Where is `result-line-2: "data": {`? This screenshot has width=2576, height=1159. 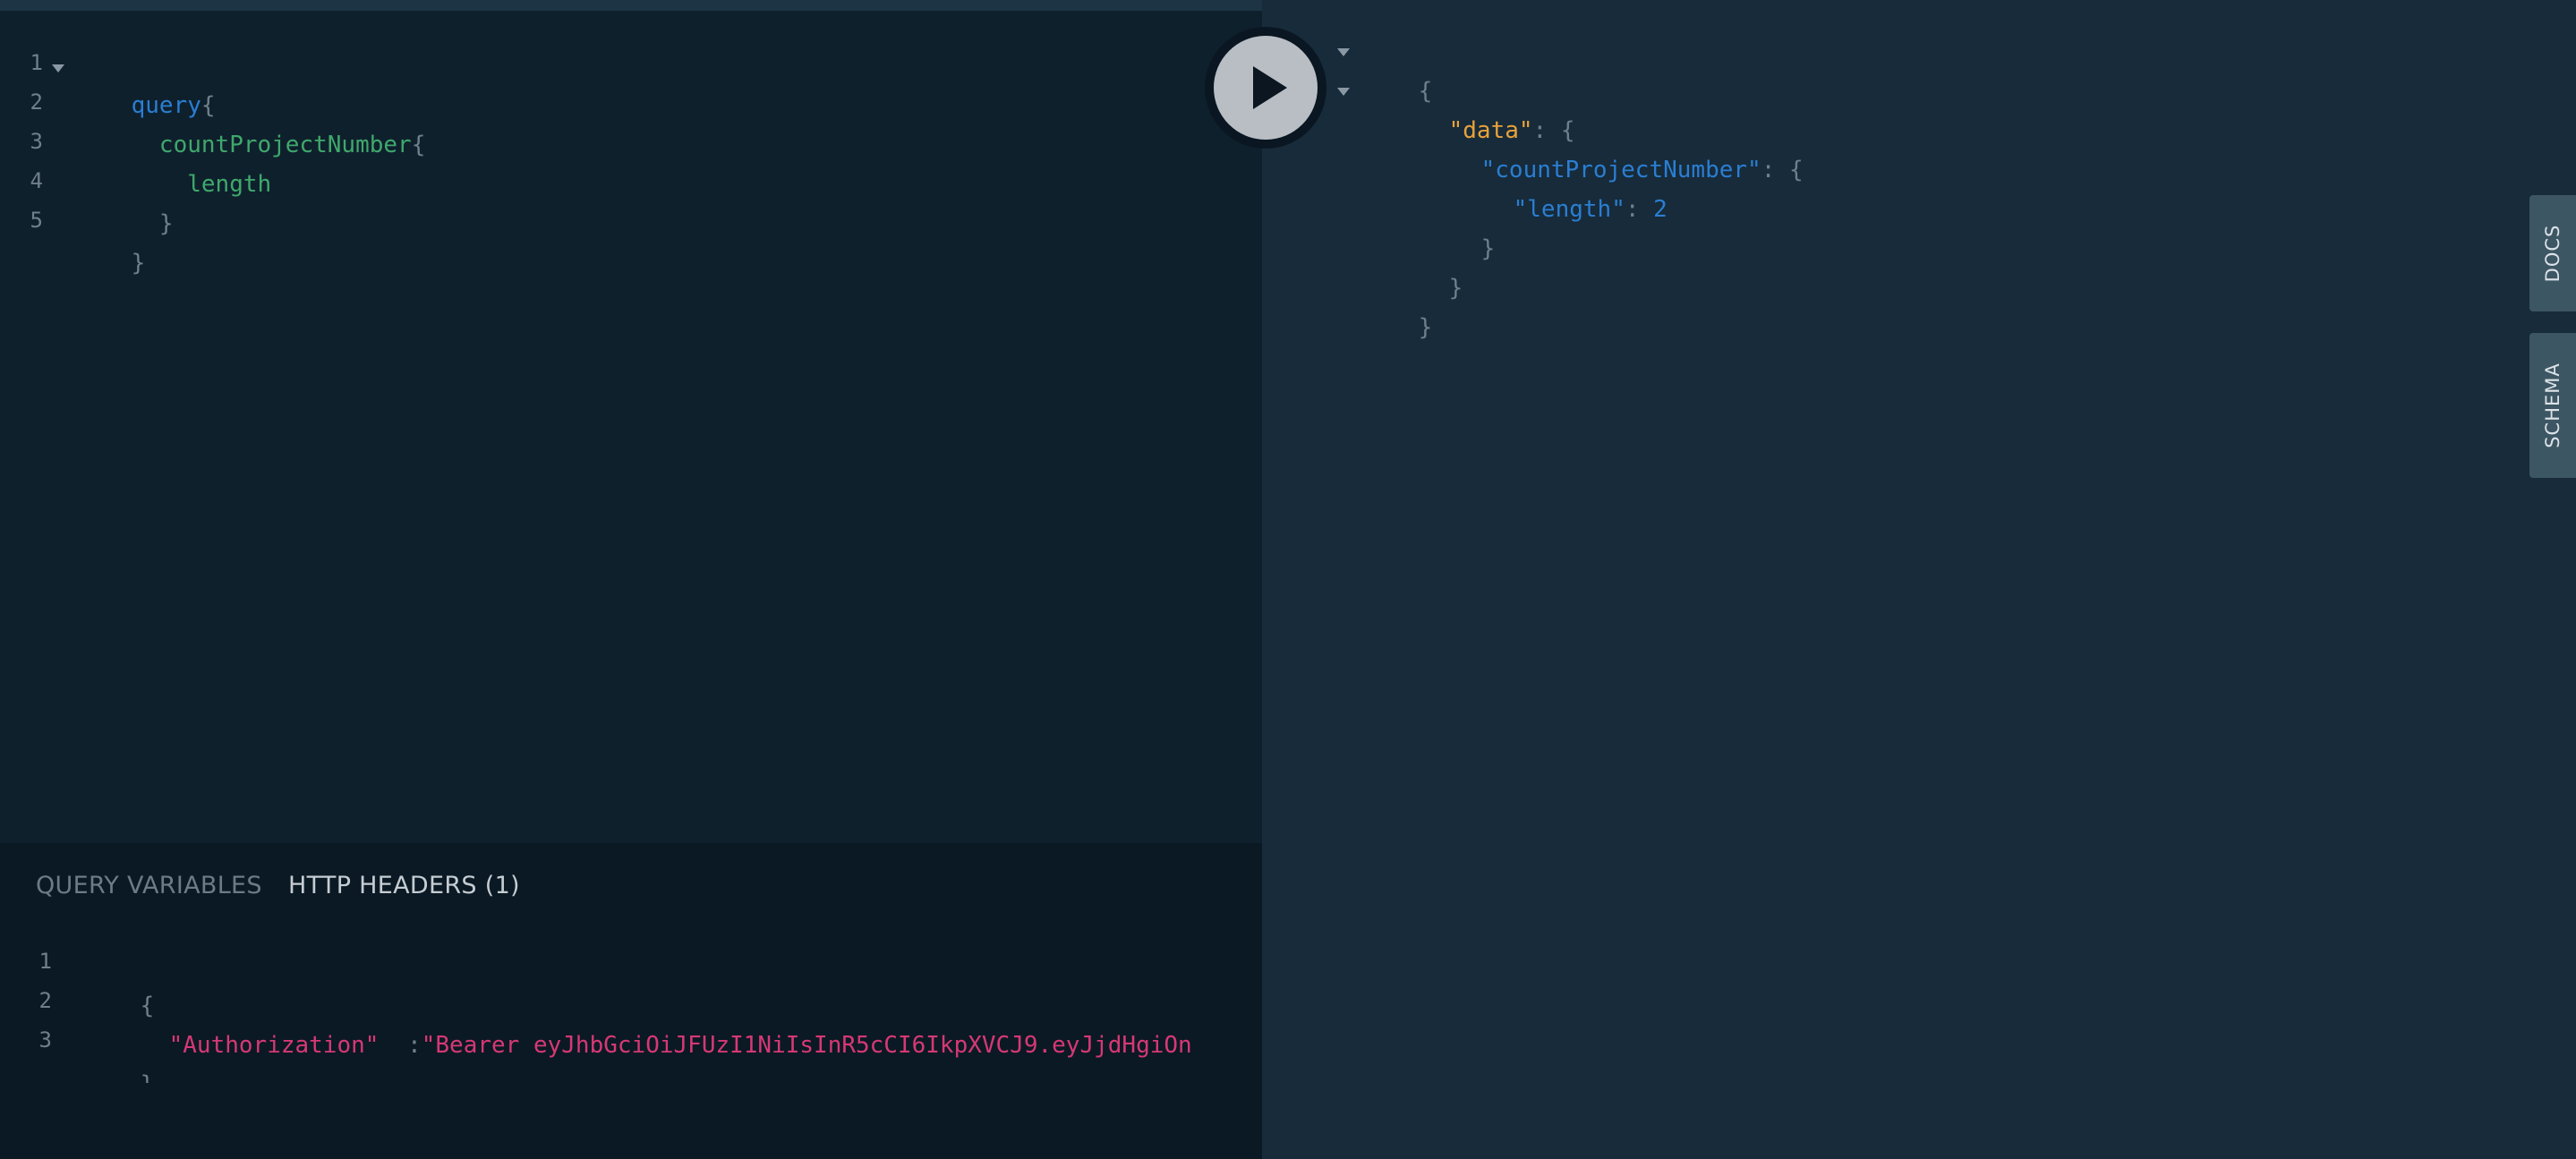
result-line-2: "data": { is located at coordinates (1484, 108).